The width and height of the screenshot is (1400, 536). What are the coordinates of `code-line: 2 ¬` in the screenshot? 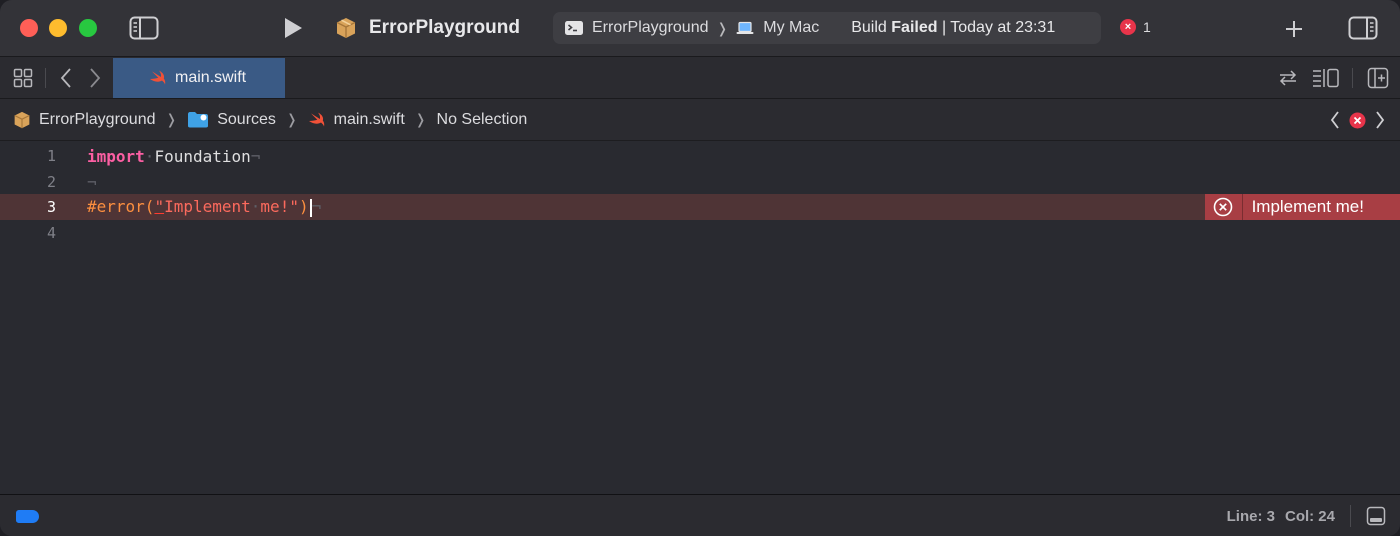 It's located at (700, 182).